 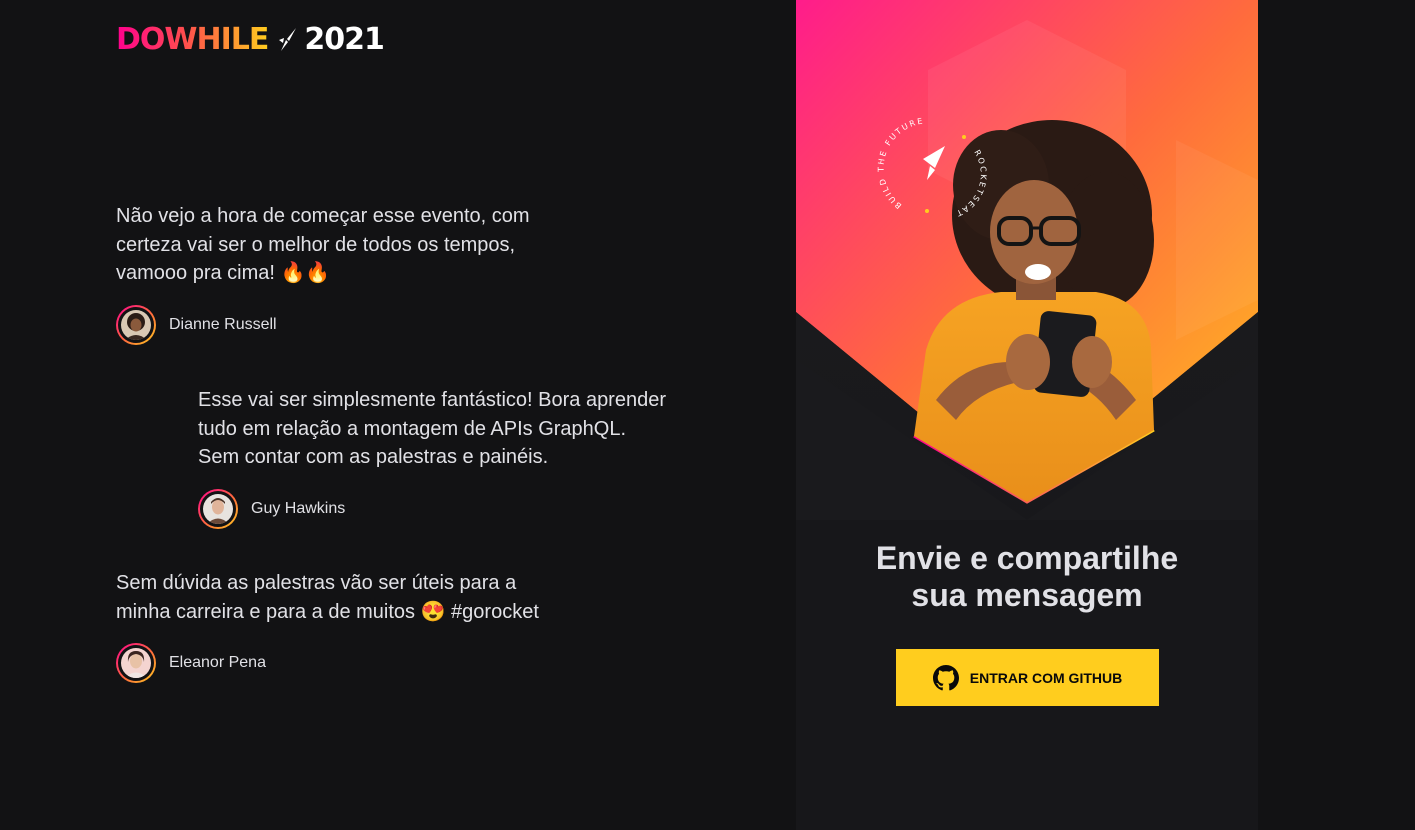 I want to click on github-icon, so click(x=945, y=677).